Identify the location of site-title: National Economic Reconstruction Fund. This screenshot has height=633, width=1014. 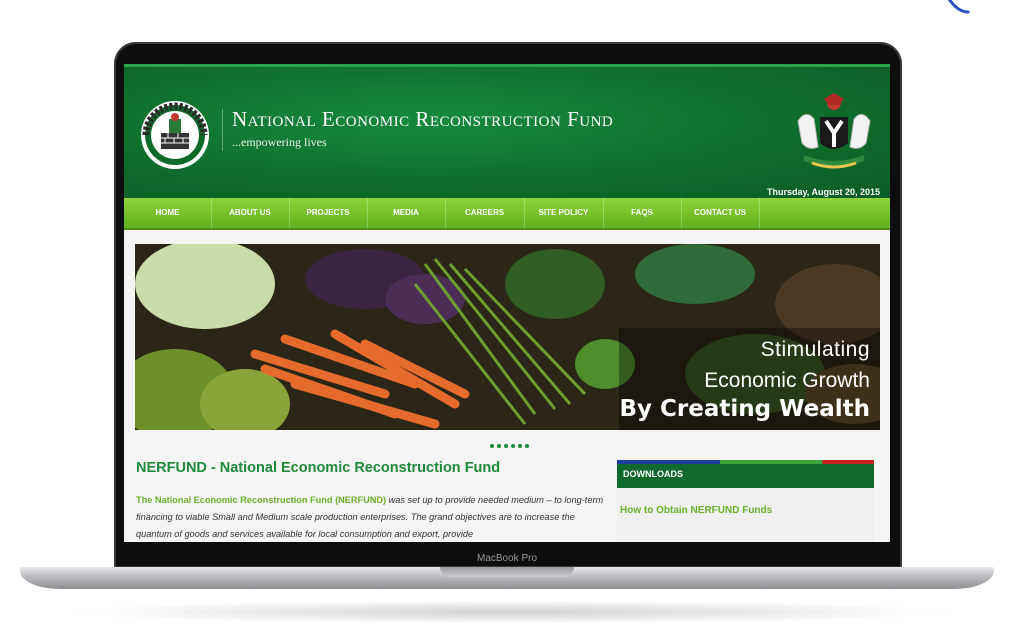
(422, 119).